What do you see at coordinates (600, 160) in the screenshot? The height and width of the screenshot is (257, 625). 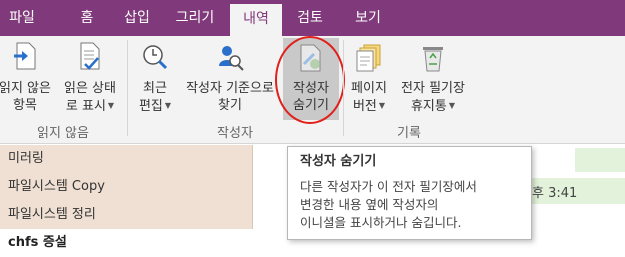 I see `author-change-highlight` at bounding box center [600, 160].